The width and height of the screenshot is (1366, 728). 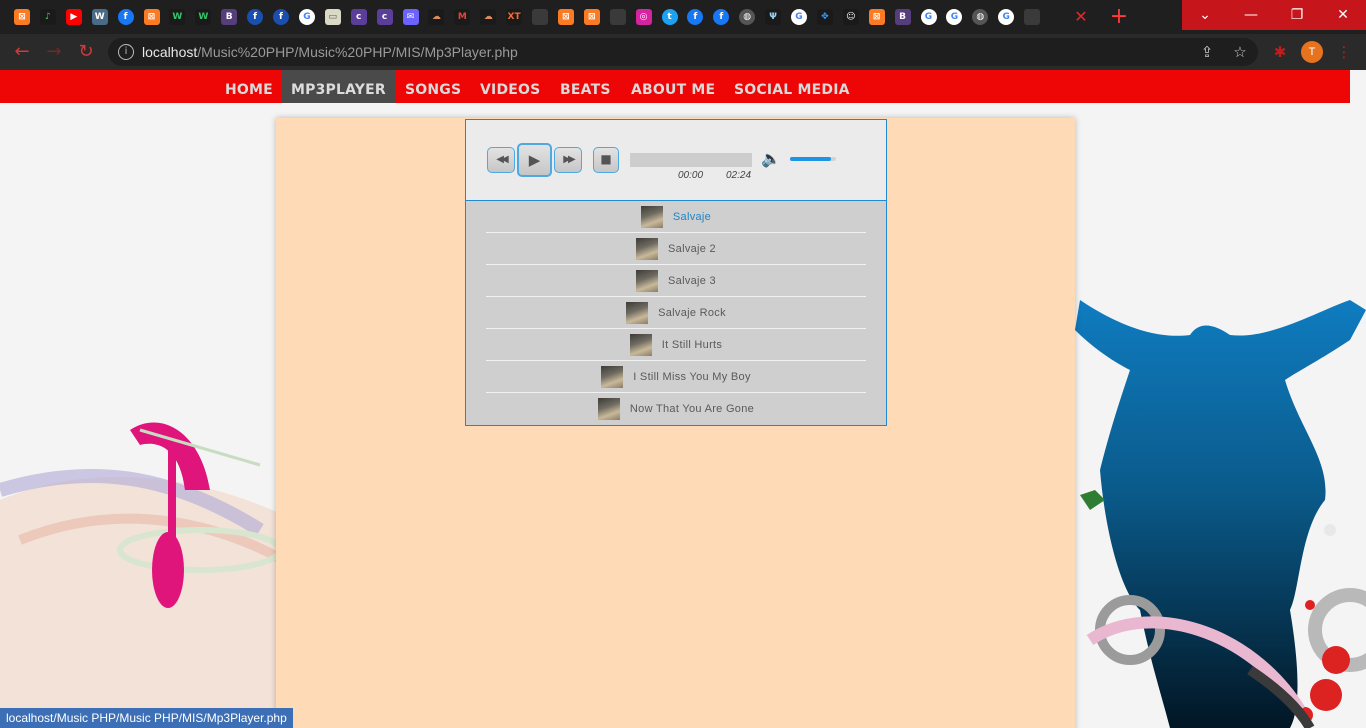 What do you see at coordinates (676, 409) in the screenshot?
I see `playlist-track: Now That You Are Gone` at bounding box center [676, 409].